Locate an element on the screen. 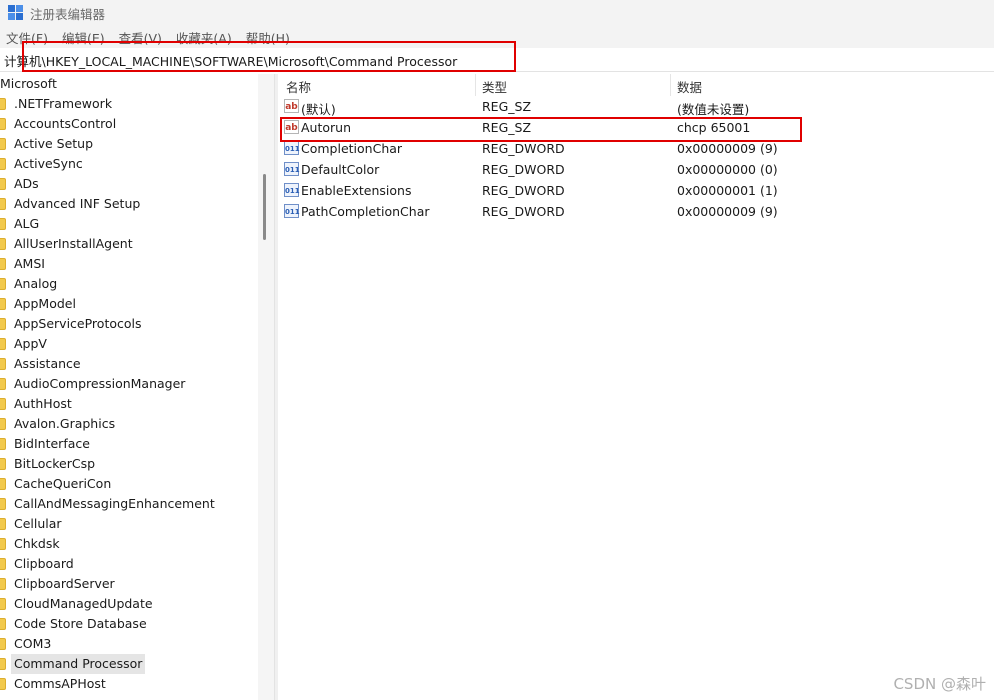 The image size is (994, 700). tree-item: AppServiceProtocols is located at coordinates (129, 324).